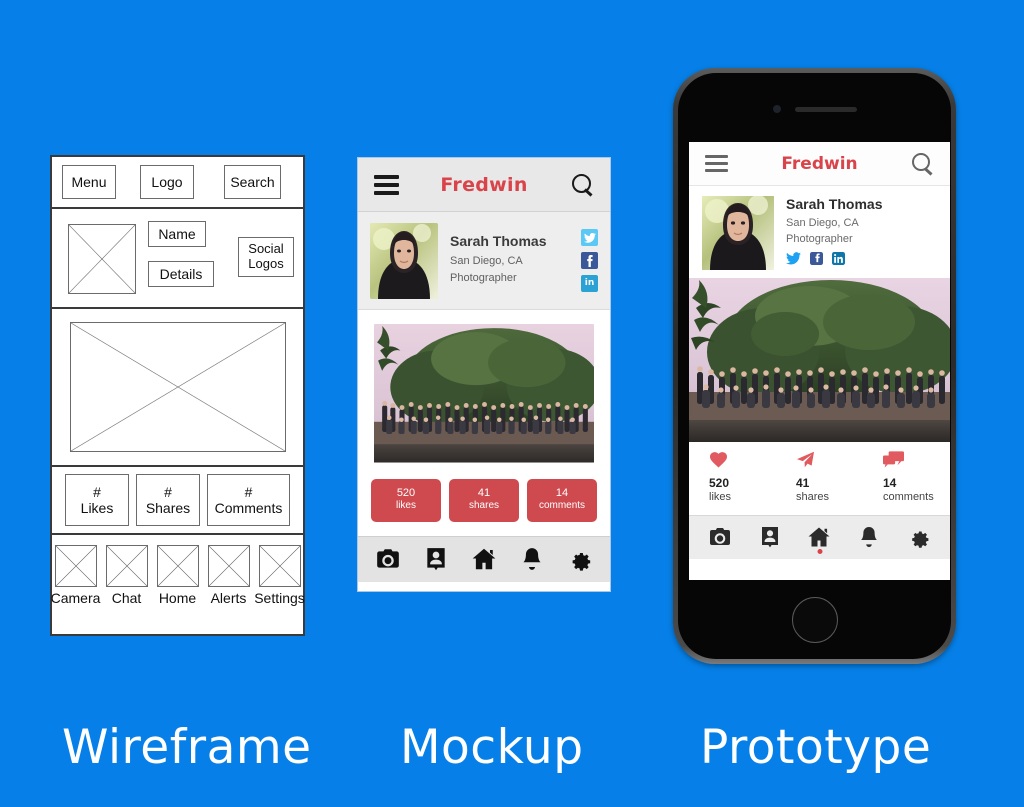  Describe the element at coordinates (181, 274) in the screenshot. I see `wireframe-details-box: Details` at that location.